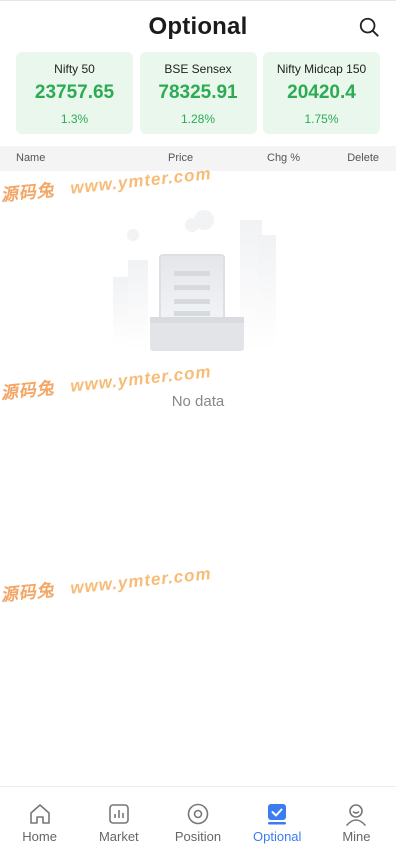  What do you see at coordinates (321, 119) in the screenshot?
I see `index-change: 1.75%` at bounding box center [321, 119].